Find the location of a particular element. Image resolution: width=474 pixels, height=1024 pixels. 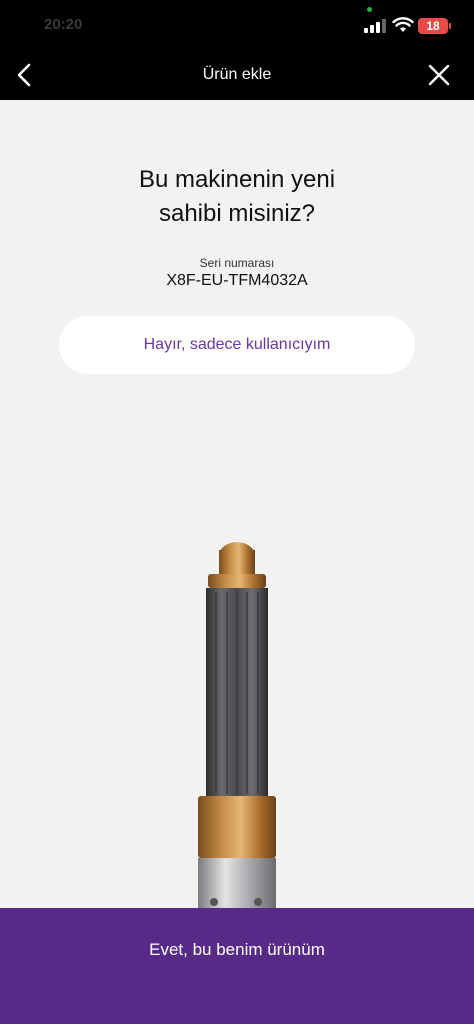

wifi-icon is located at coordinates (403, 24).